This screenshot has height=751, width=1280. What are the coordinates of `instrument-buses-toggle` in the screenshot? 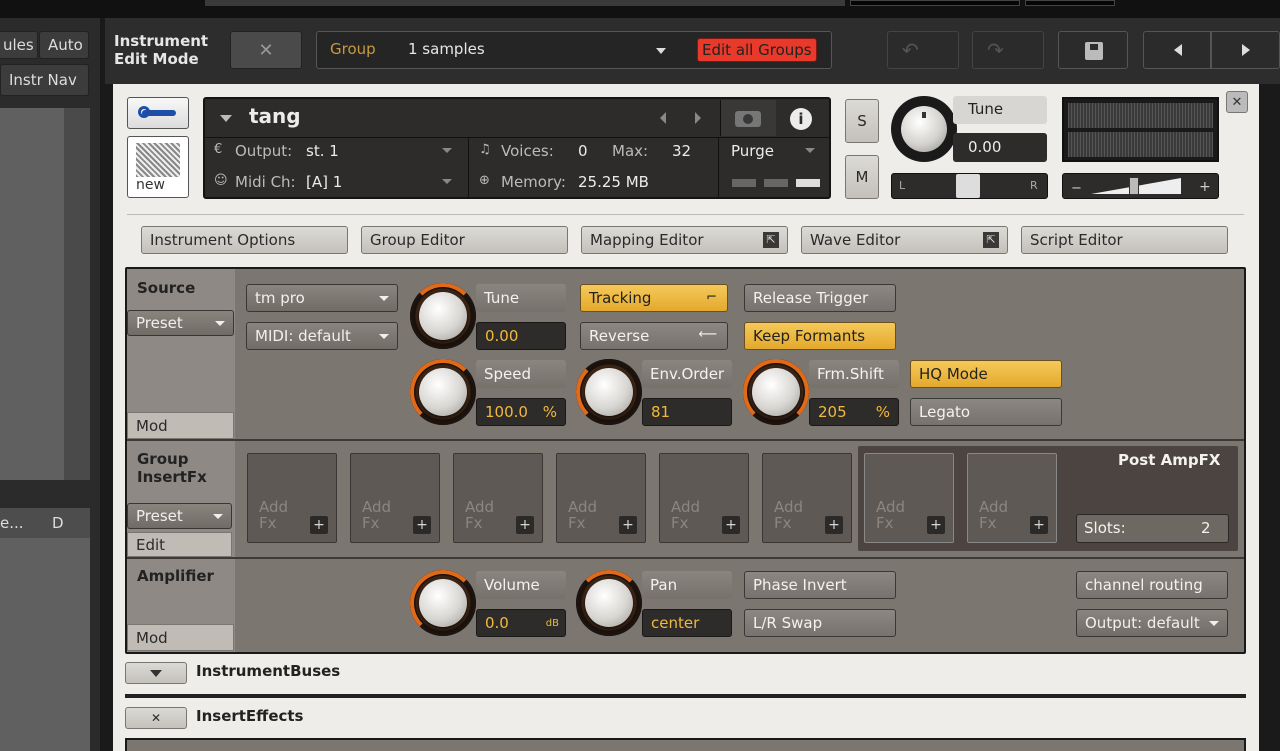 It's located at (156, 673).